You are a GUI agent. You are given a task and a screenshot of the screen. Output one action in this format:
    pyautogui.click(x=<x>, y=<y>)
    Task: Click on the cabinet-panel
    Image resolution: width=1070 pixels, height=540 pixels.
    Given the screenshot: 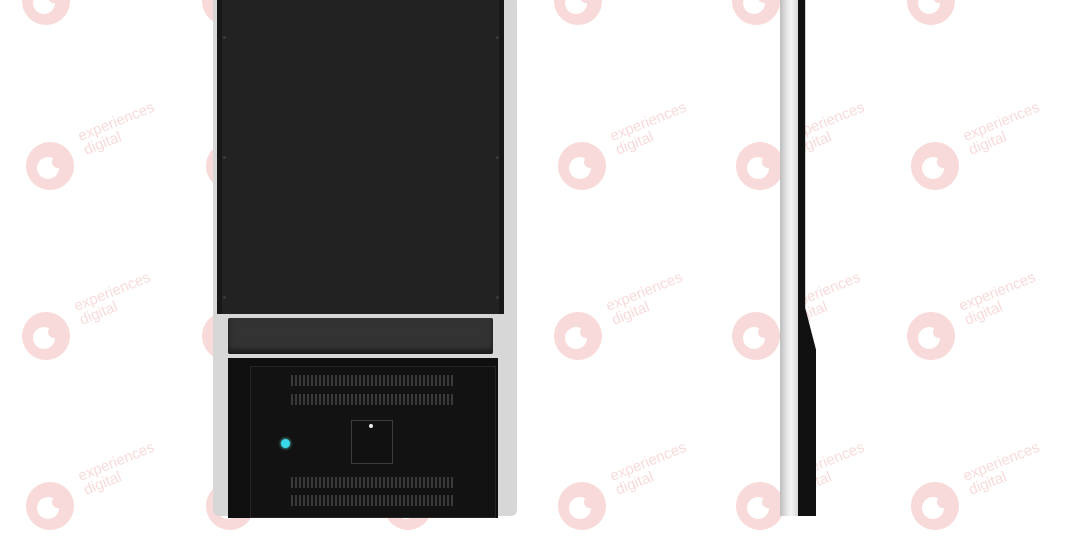 What is the action you would take?
    pyautogui.click(x=373, y=442)
    